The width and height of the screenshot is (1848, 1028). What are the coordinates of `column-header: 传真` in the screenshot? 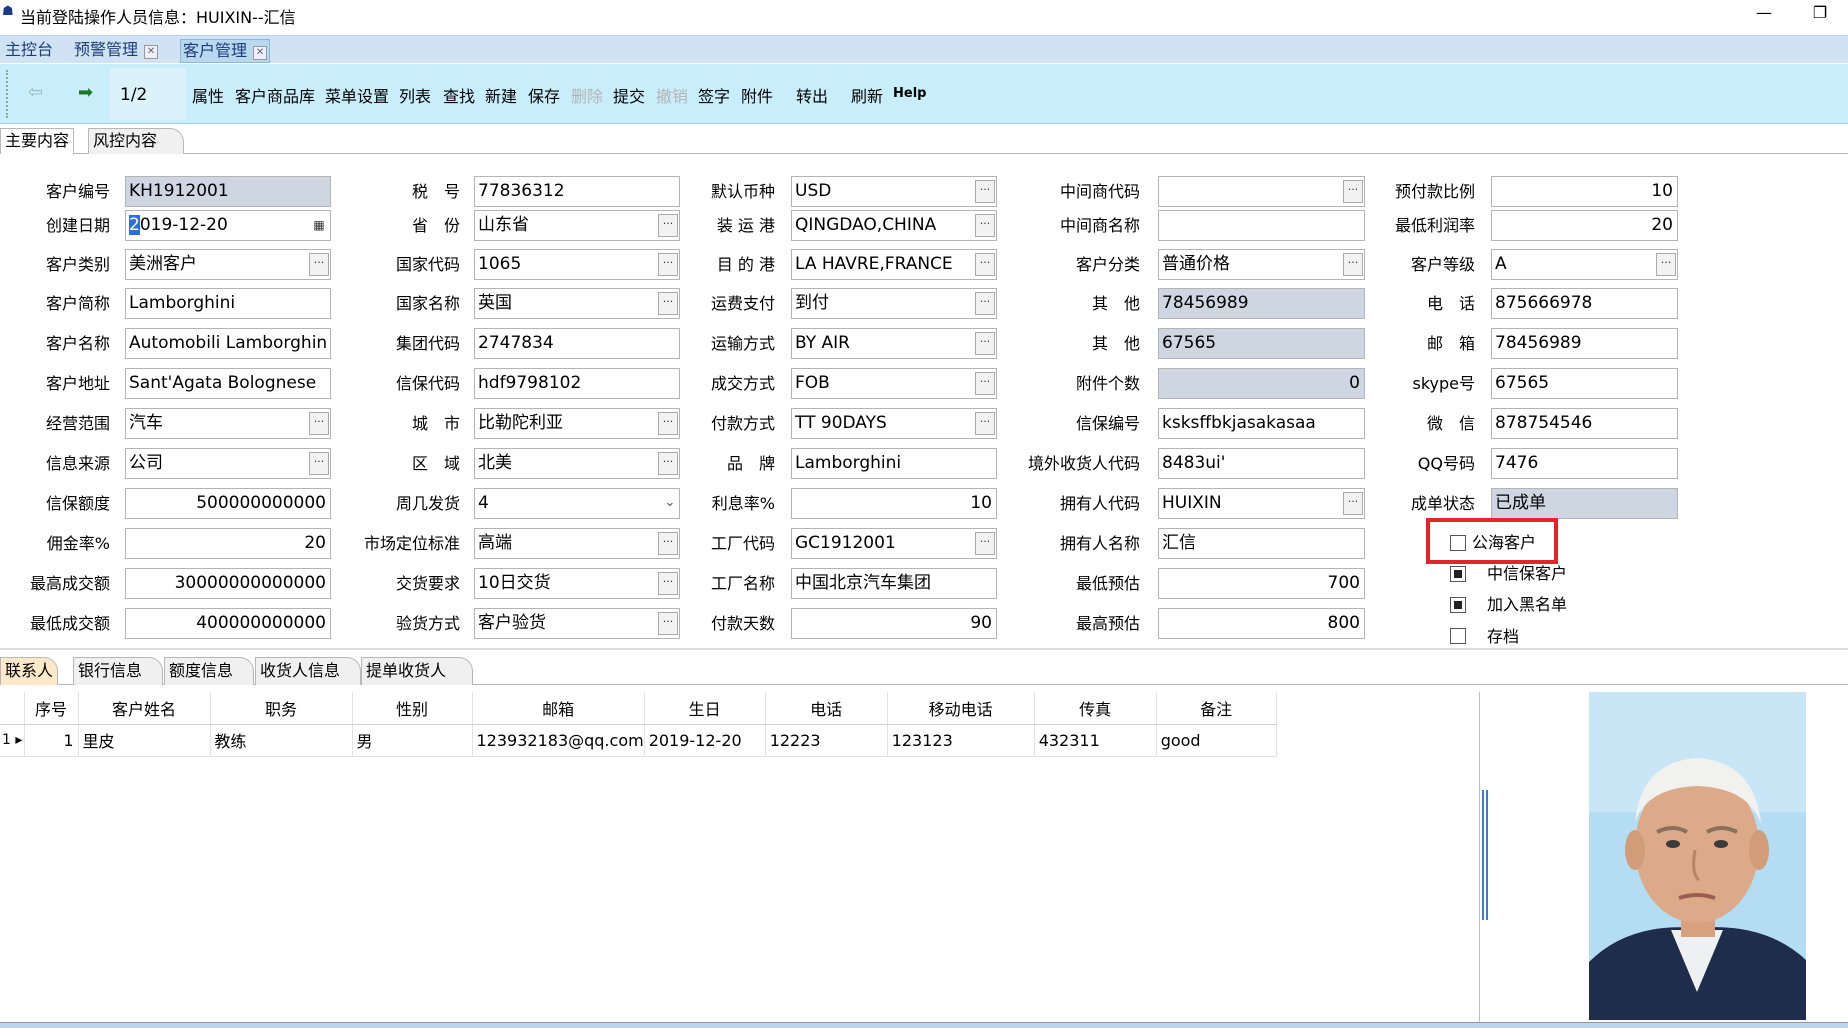 It's located at (1095, 708).